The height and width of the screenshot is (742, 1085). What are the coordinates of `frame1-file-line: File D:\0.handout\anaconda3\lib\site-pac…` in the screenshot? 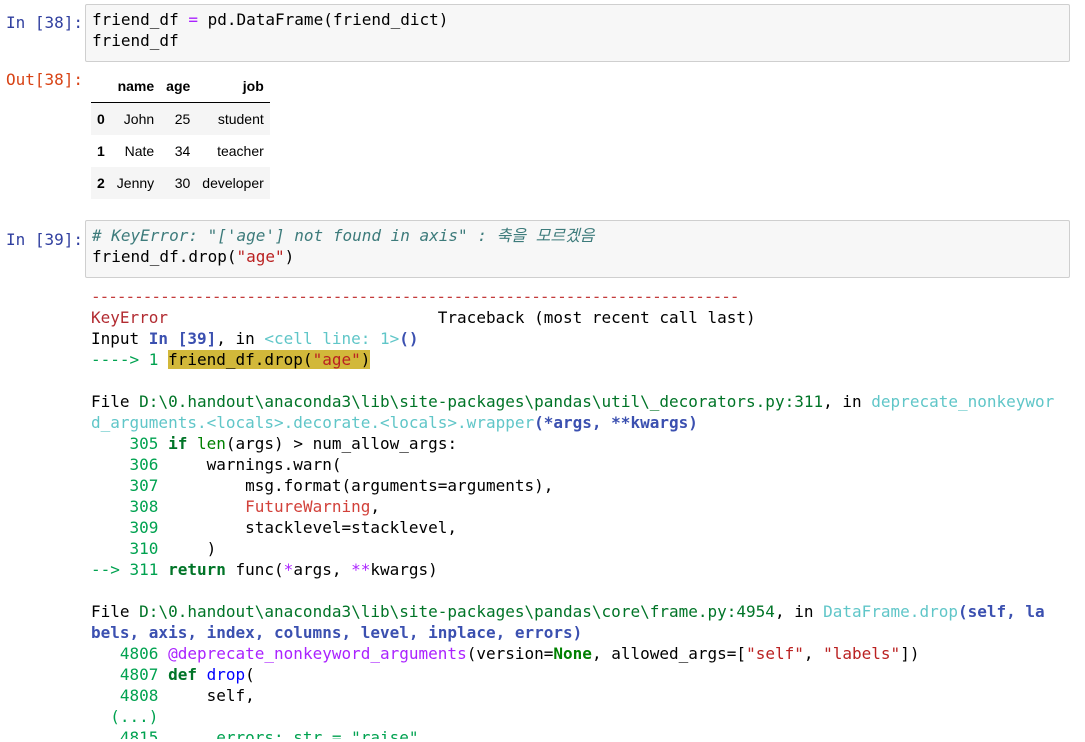 It's located at (573, 401).